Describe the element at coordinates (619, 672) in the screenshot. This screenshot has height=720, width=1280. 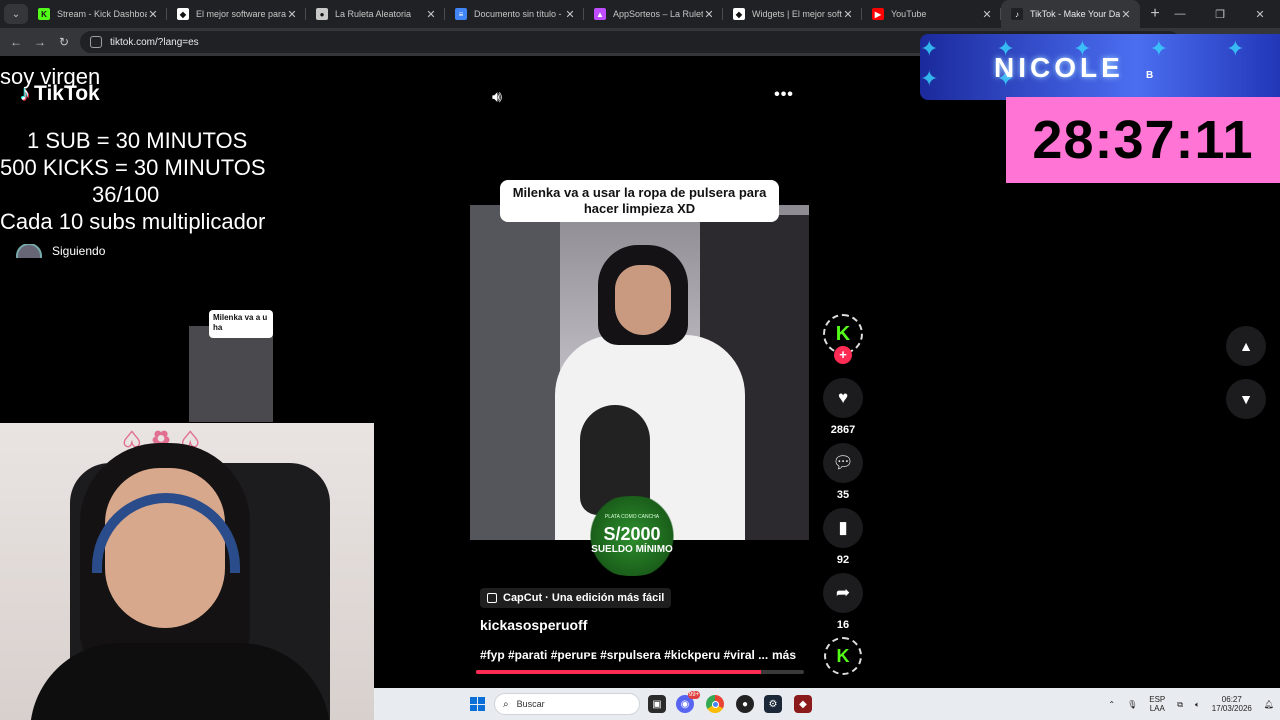
I see `video-progress-fill` at that location.